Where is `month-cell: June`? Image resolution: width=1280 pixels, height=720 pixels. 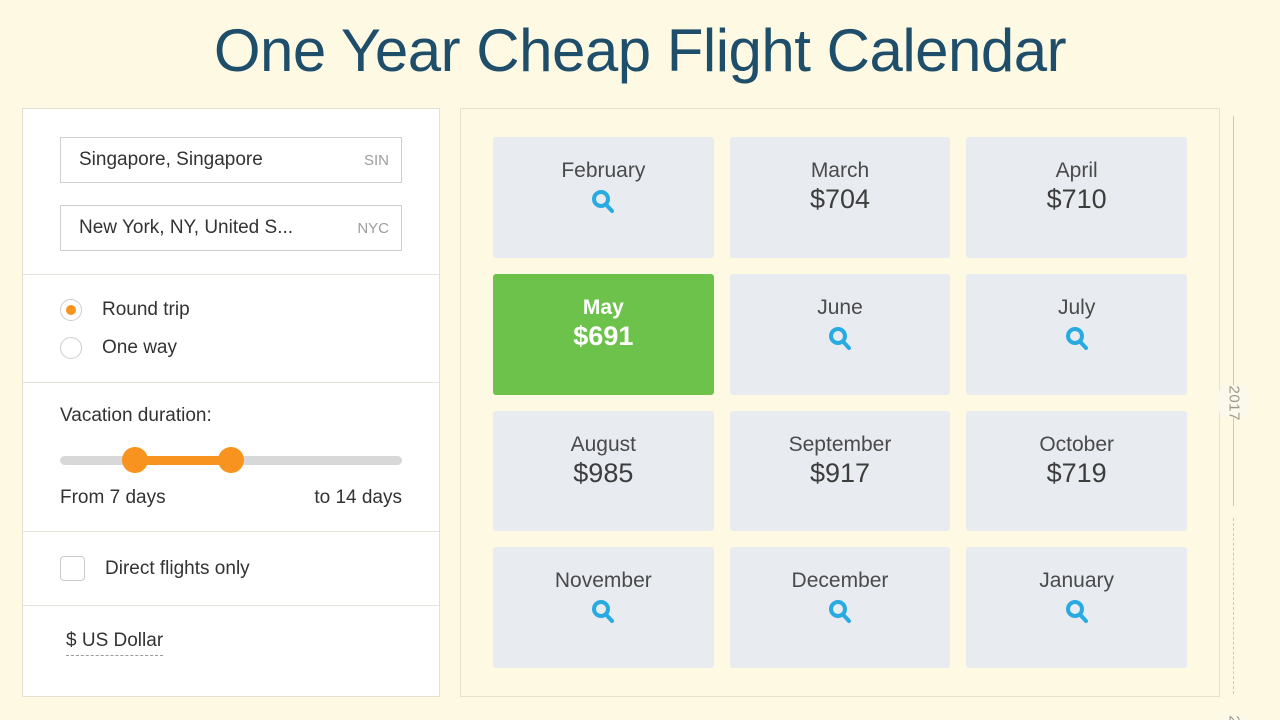
month-cell: June is located at coordinates (840, 334).